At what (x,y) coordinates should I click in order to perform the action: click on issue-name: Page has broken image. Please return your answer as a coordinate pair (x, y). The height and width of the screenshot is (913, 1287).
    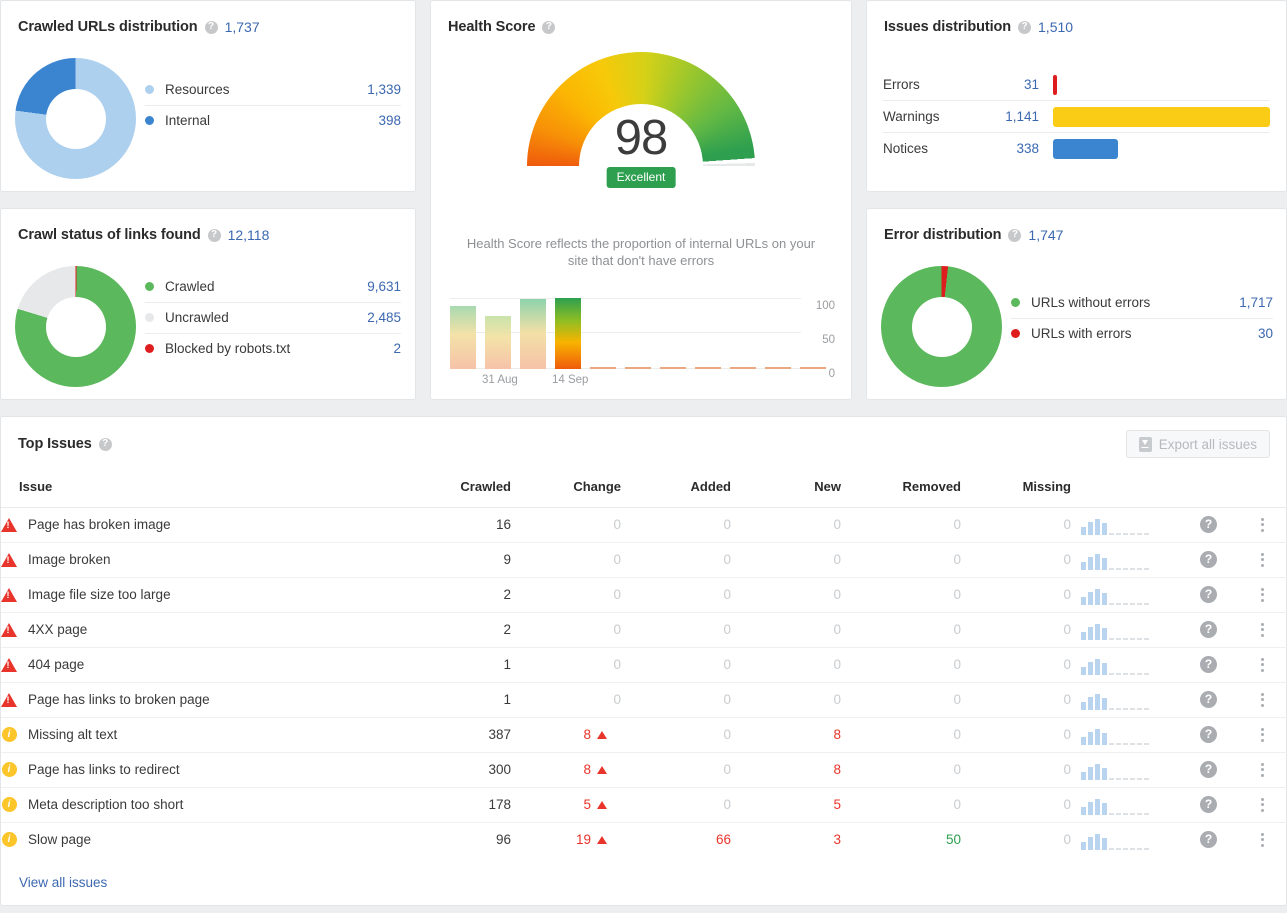
    Looking at the image, I should click on (99, 524).